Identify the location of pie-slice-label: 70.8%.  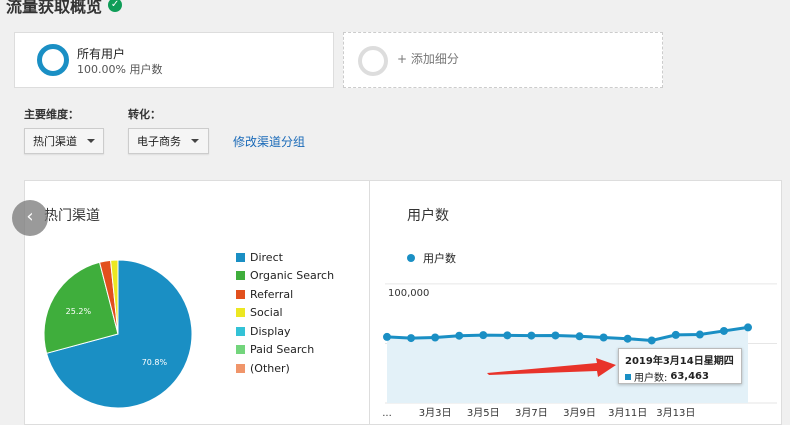
(155, 362).